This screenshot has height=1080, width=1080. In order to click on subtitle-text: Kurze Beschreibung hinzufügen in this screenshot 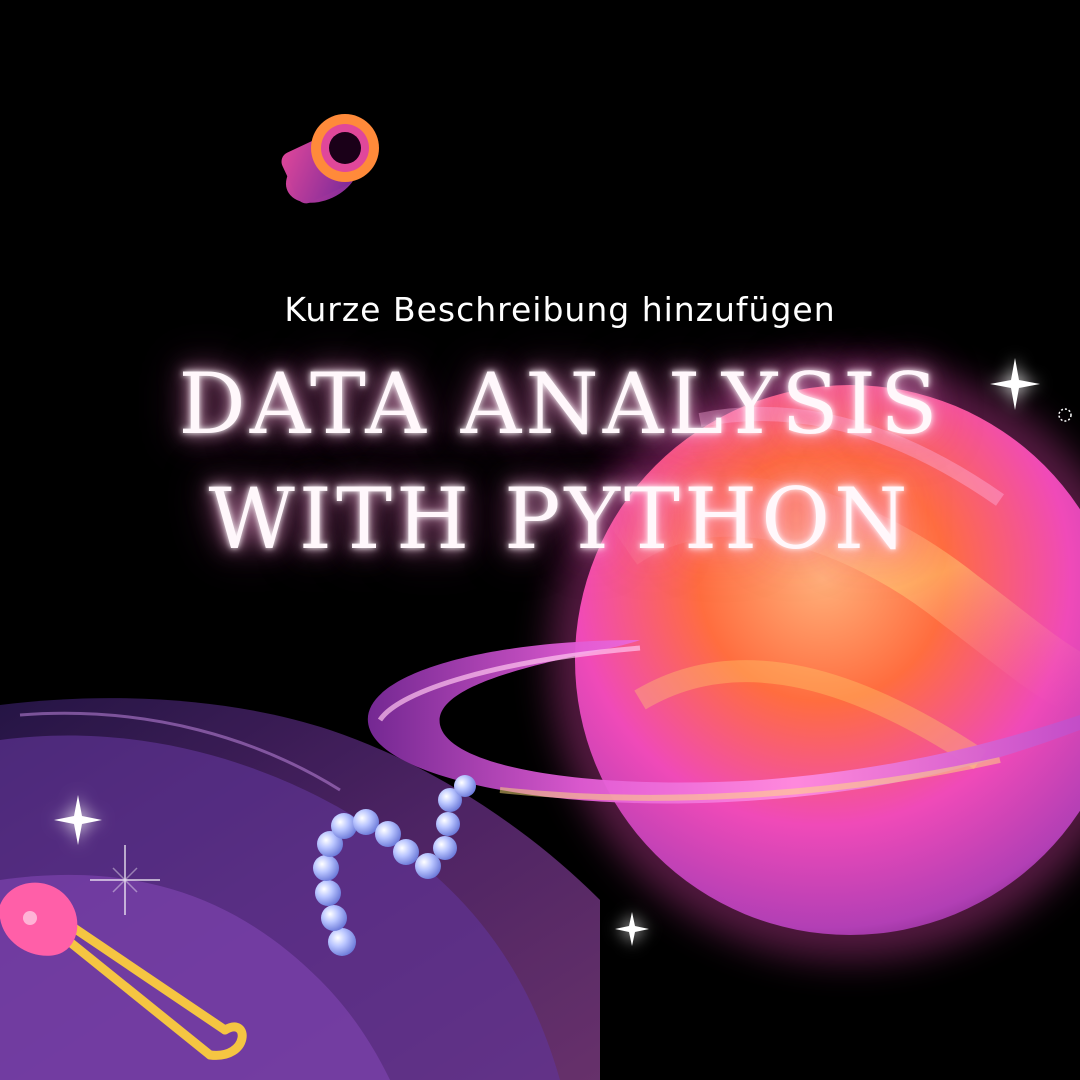, I will do `click(560, 309)`.